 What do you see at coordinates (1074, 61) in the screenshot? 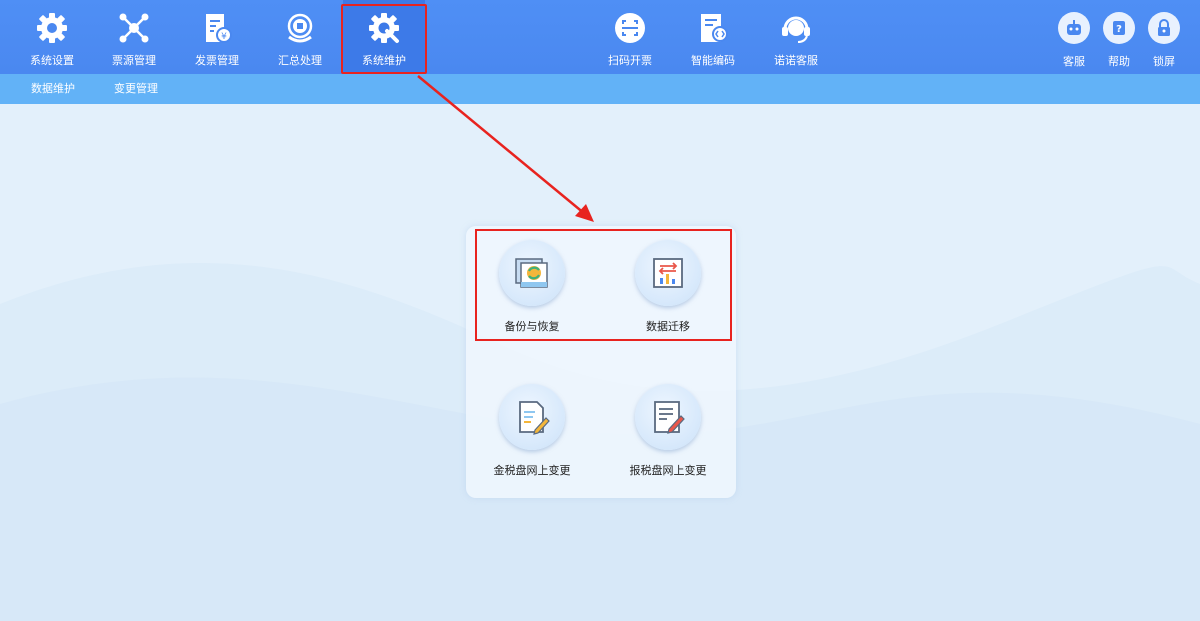
I see `utility-label: 客服` at bounding box center [1074, 61].